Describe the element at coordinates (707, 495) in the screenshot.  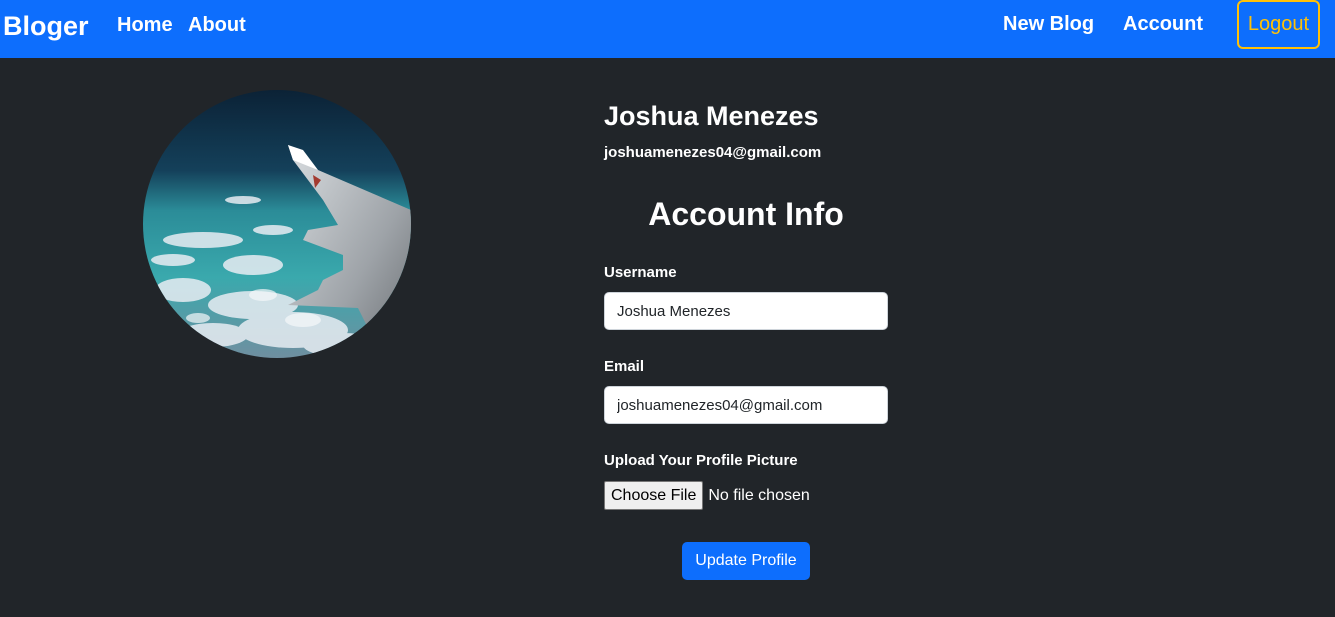
I see `file-input: Choose File No file chosen` at that location.